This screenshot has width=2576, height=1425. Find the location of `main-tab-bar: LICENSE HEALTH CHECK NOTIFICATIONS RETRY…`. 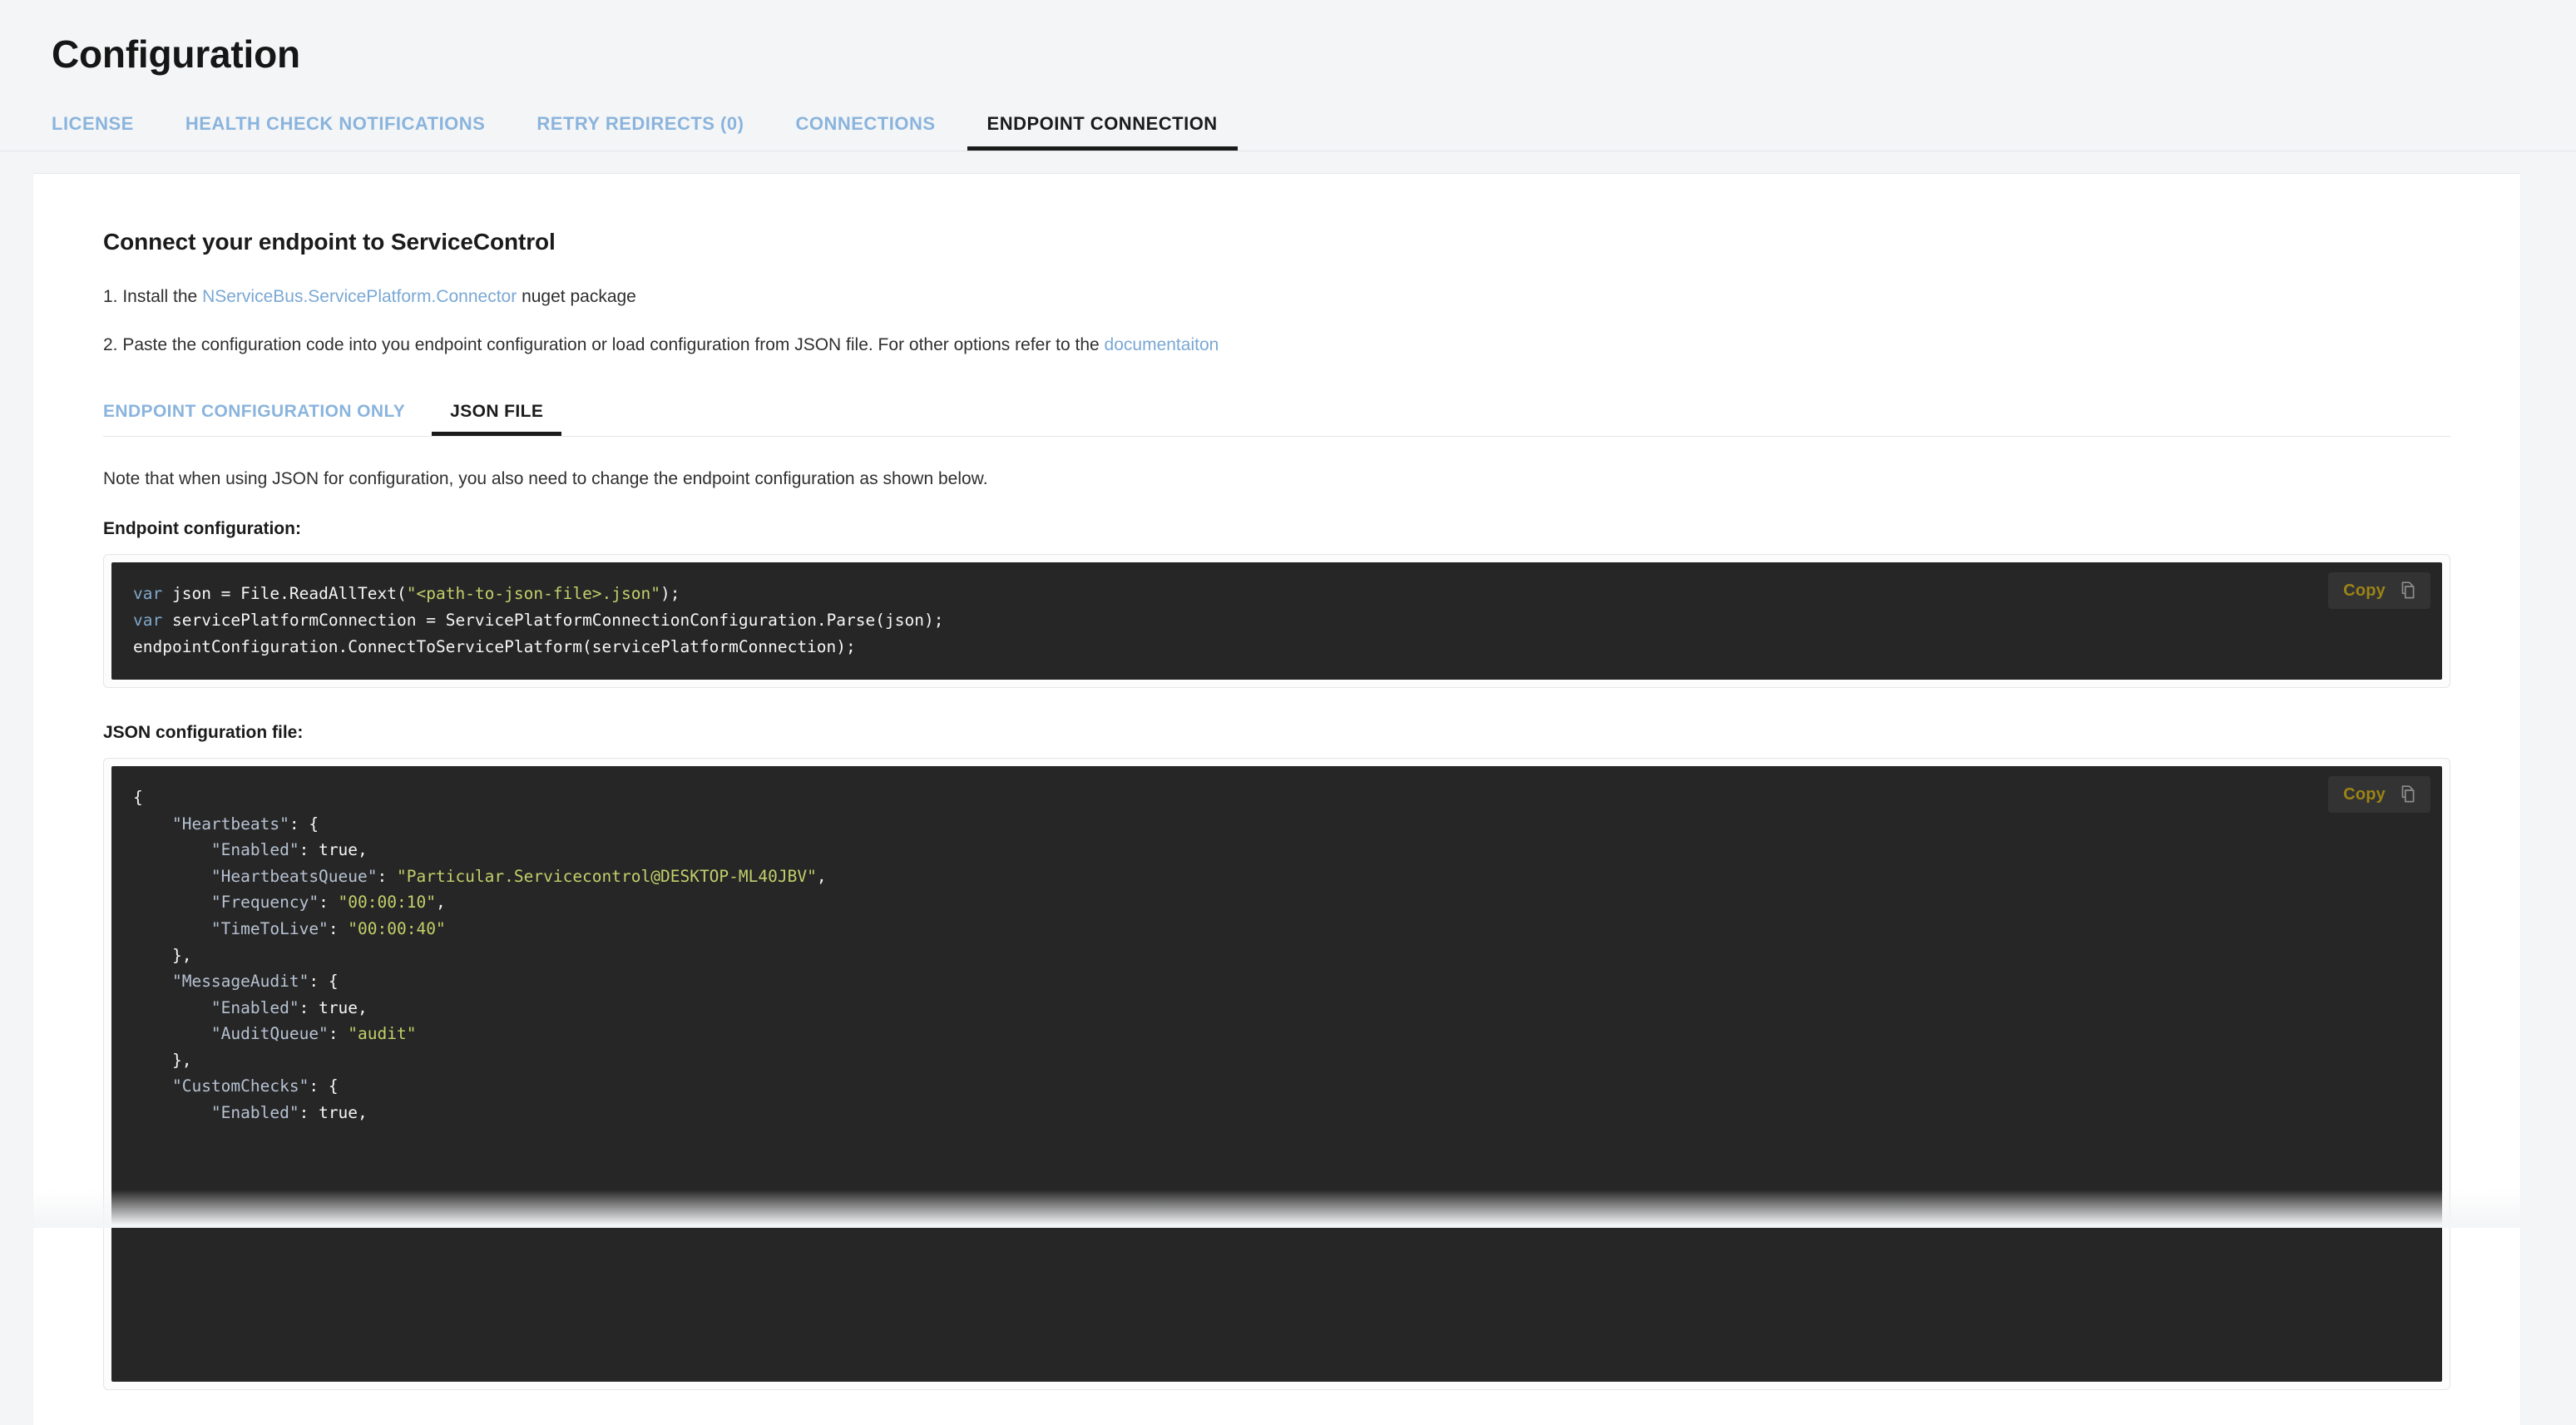

main-tab-bar: LICENSE HEALTH CHECK NOTIFICATIONS RETRY… is located at coordinates (1288, 113).